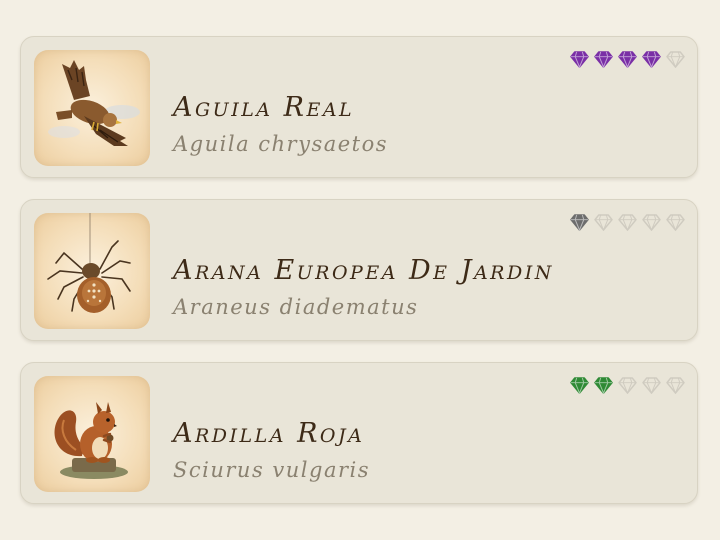 This screenshot has height=540, width=720. Describe the element at coordinates (296, 307) in the screenshot. I see `species-scientific-name: Araneus diadematus` at that location.